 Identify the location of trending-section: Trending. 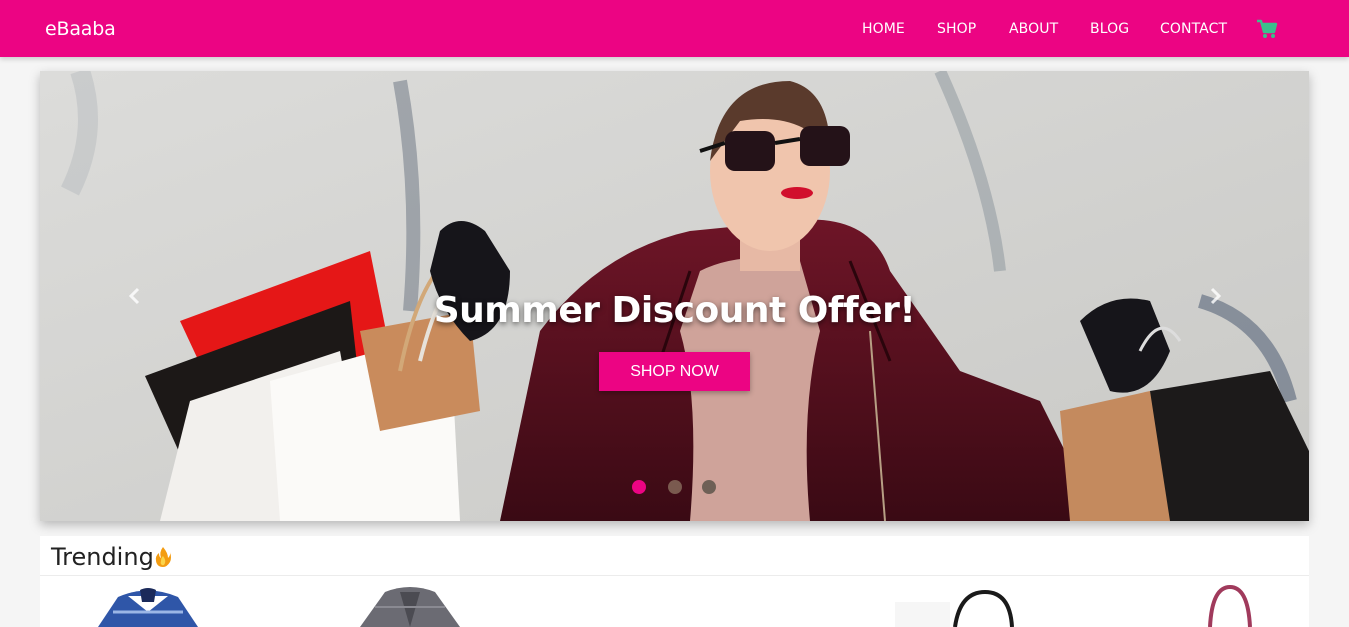
(674, 581).